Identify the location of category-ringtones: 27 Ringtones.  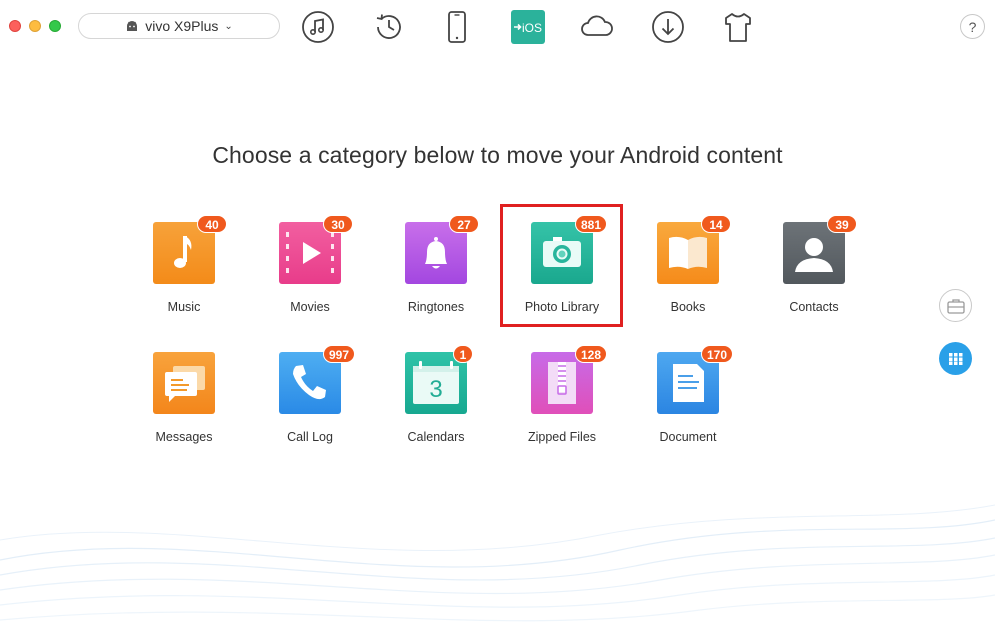
(436, 273).